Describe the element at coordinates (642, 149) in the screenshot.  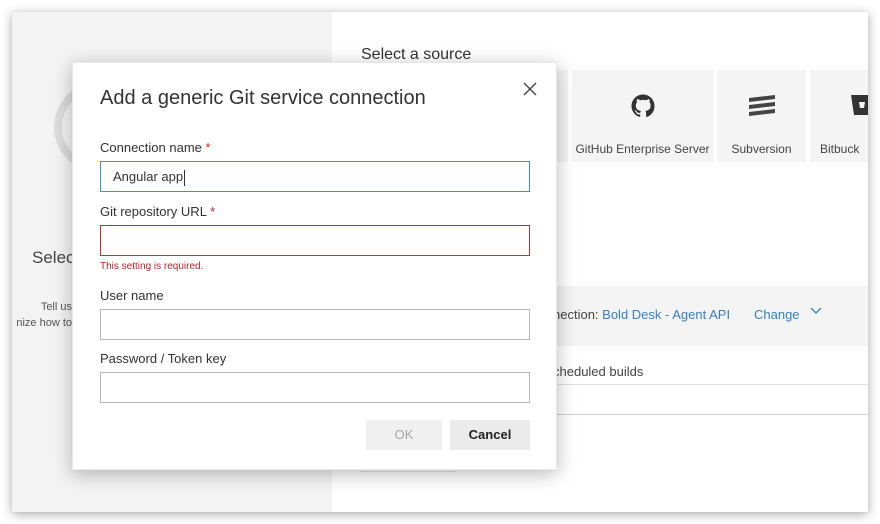
I see `source-tile-label: GitHub Enterprise Server` at that location.